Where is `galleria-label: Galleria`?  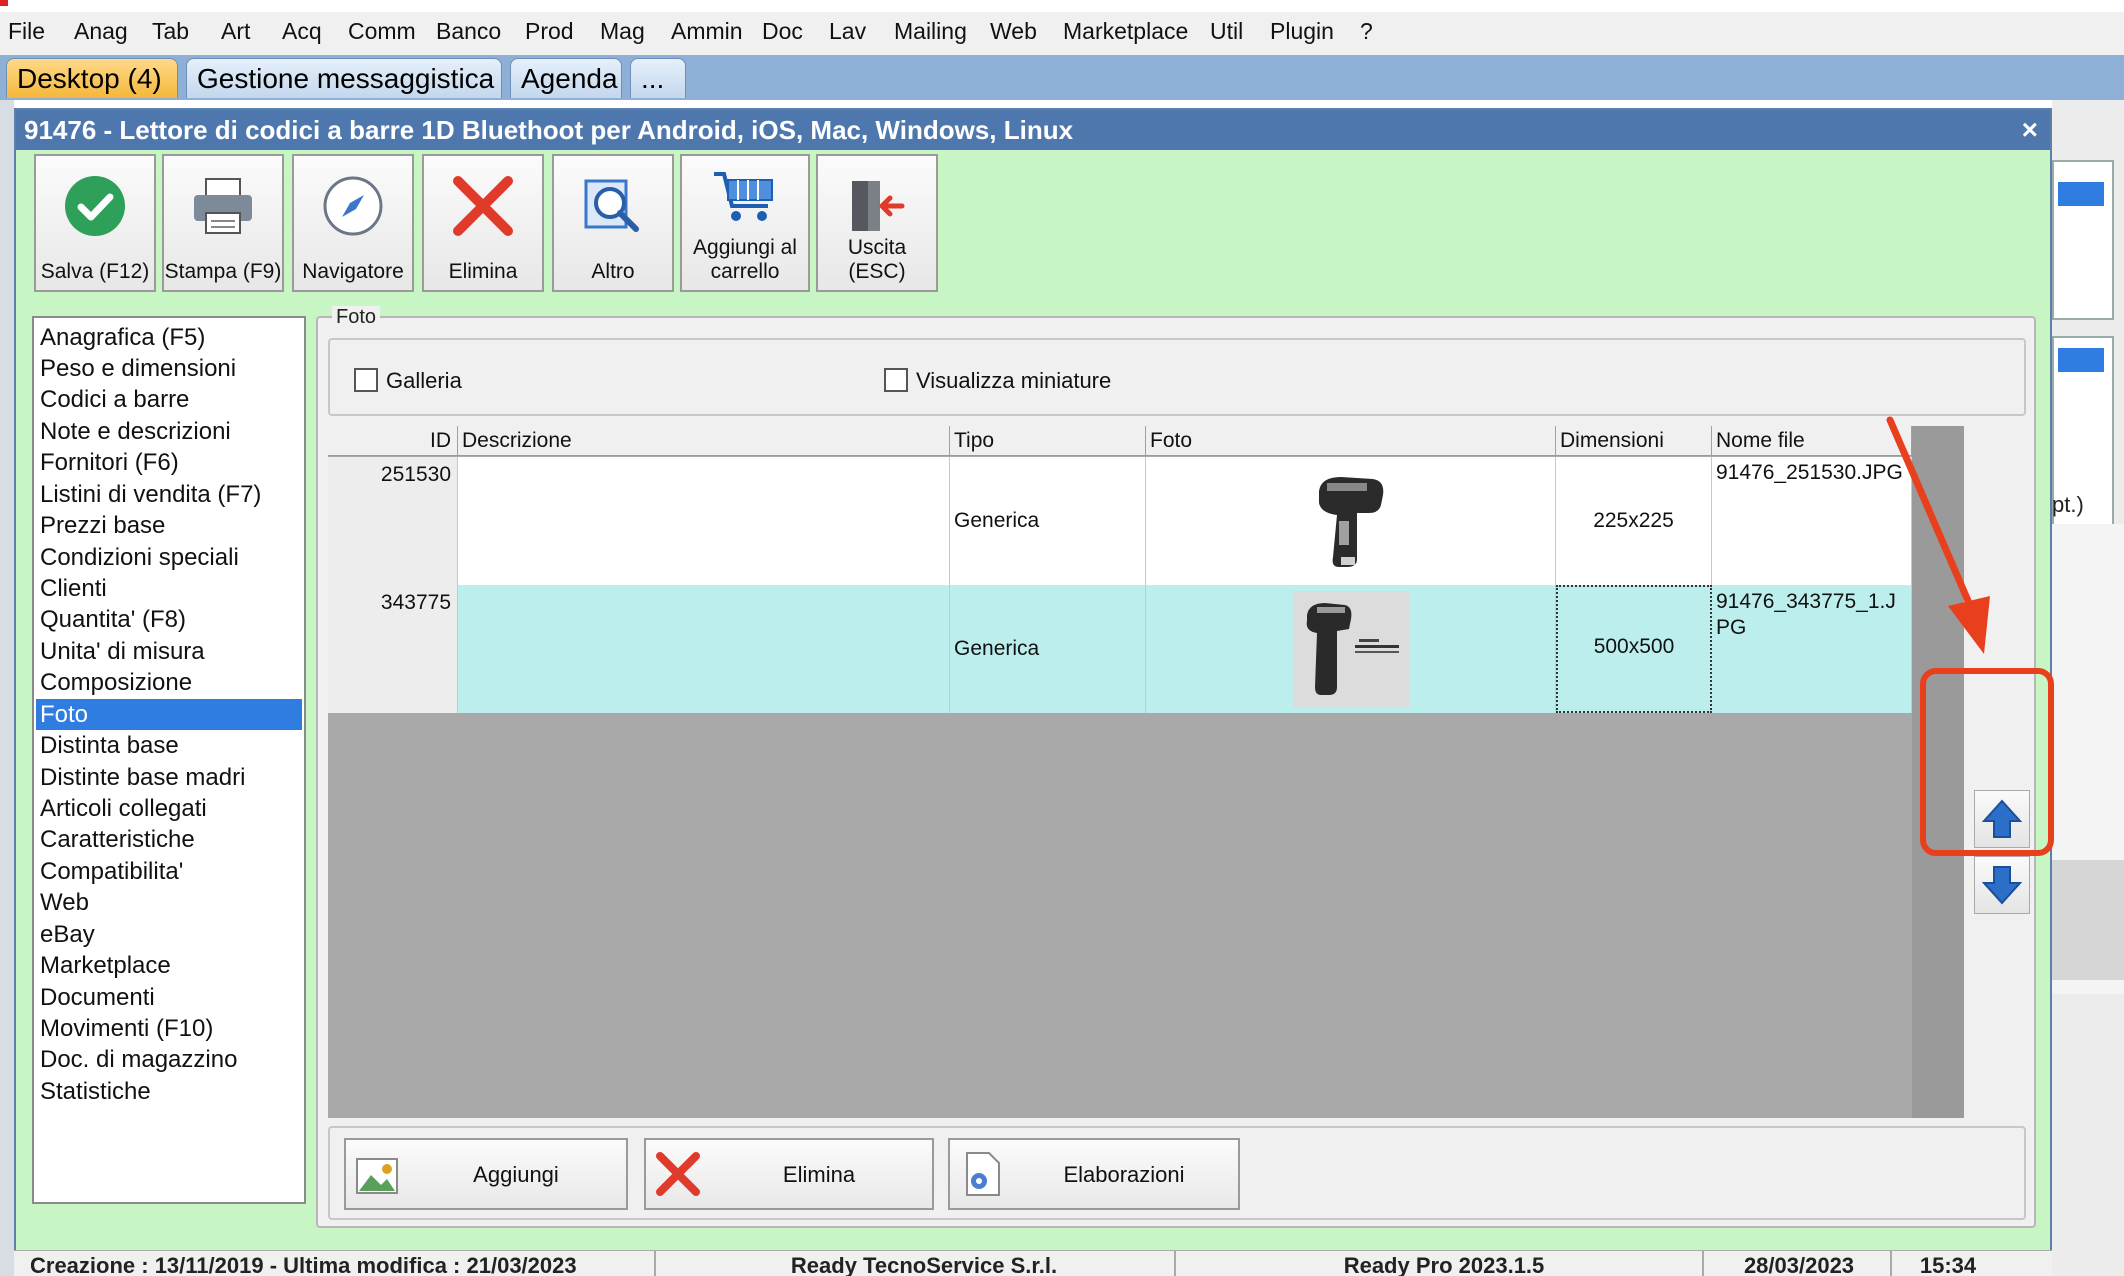 galleria-label: Galleria is located at coordinates (424, 380).